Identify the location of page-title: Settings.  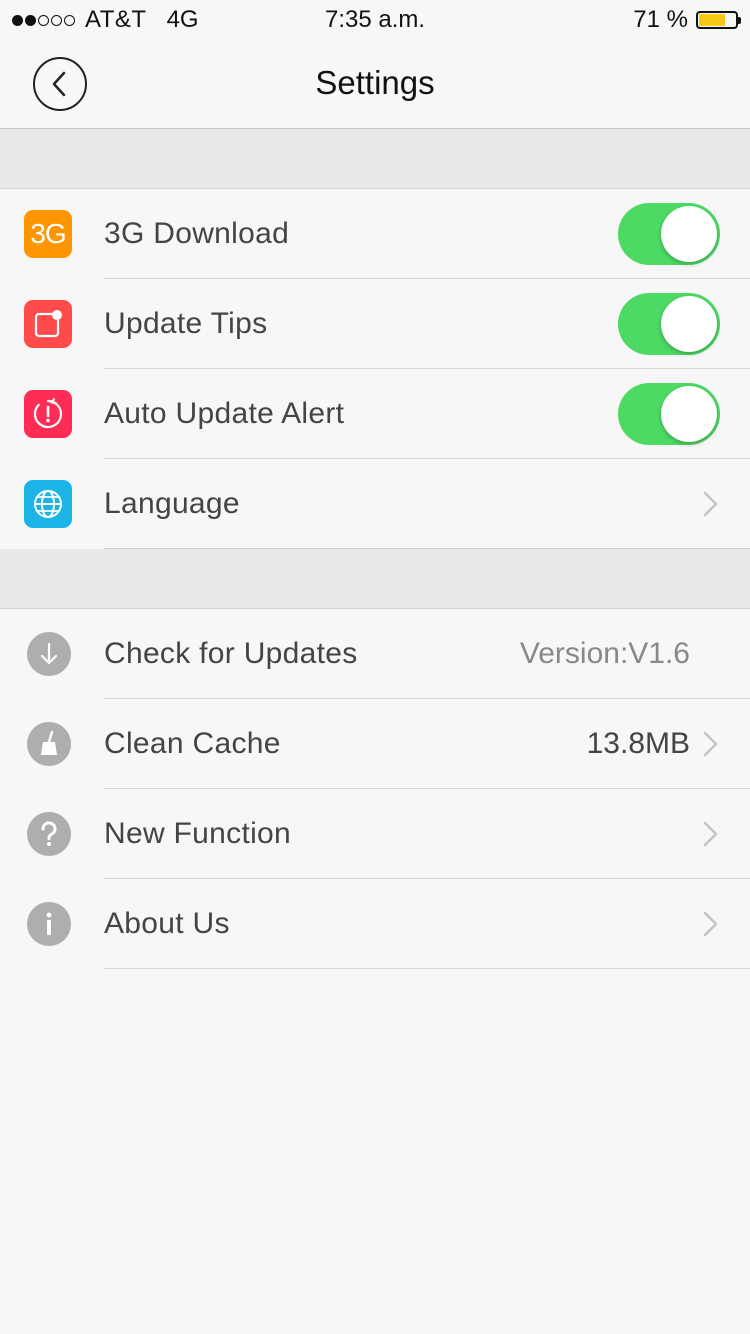
(375, 82).